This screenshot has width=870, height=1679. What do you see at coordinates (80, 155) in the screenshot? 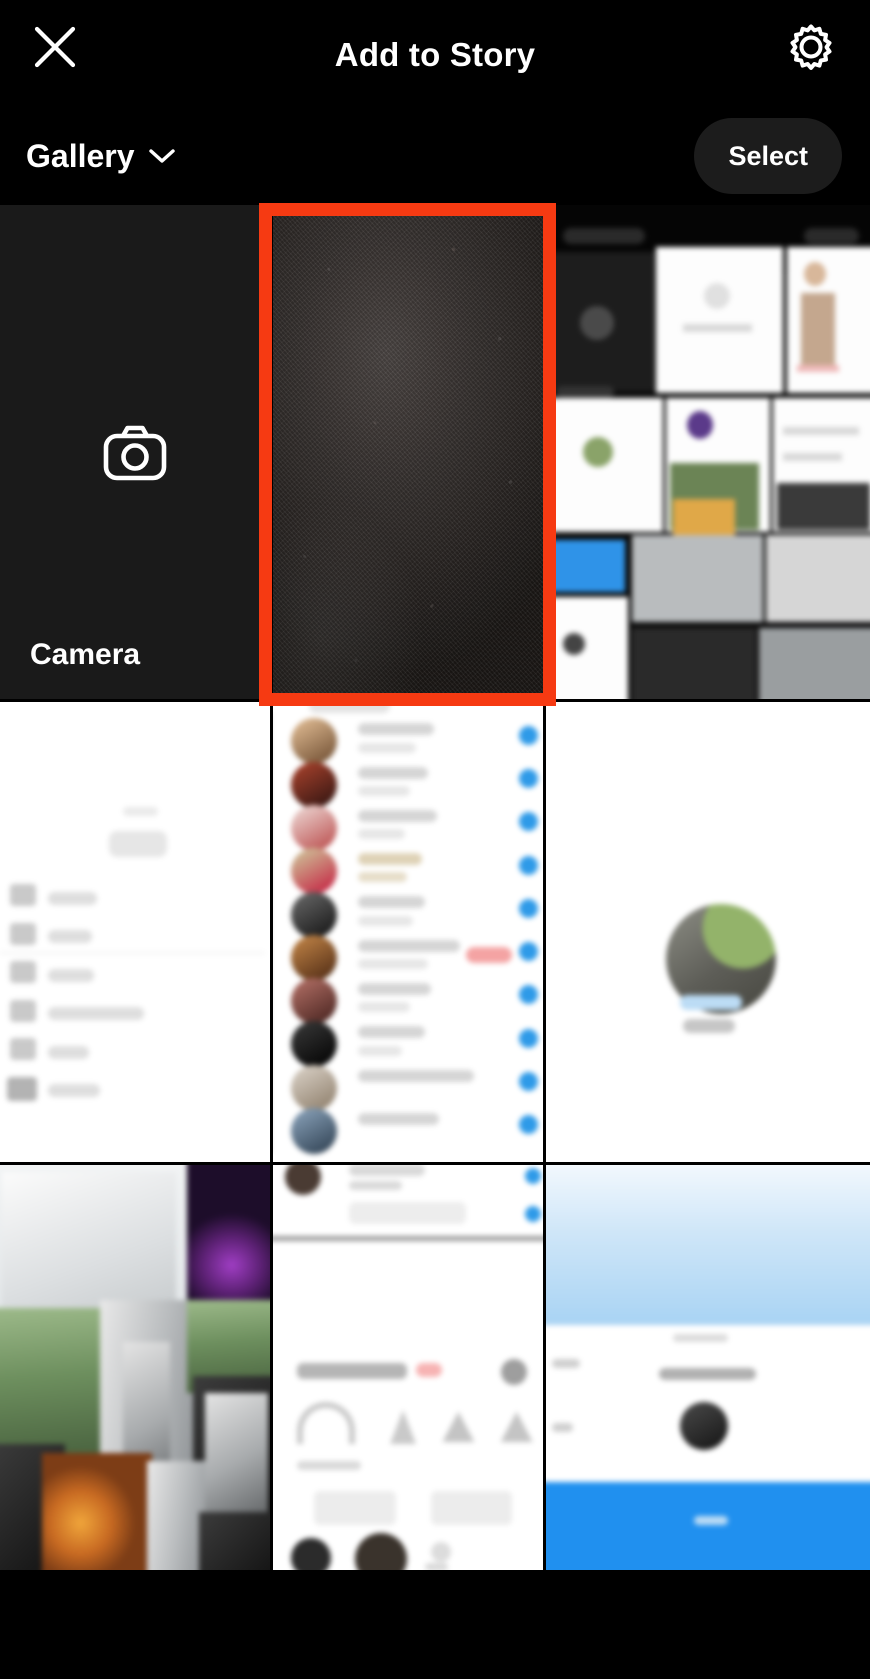
I see `gallery-source-label: Gallery` at bounding box center [80, 155].